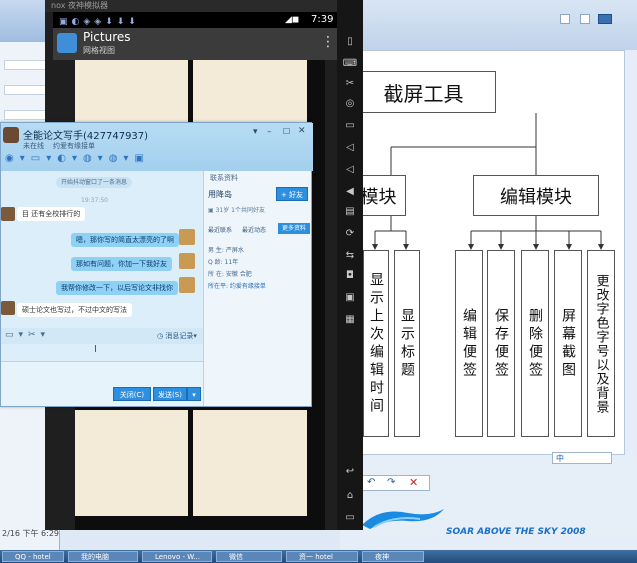  What do you see at coordinates (350, 84) in the screenshot?
I see `scissors-icon: ✂` at bounding box center [350, 84].